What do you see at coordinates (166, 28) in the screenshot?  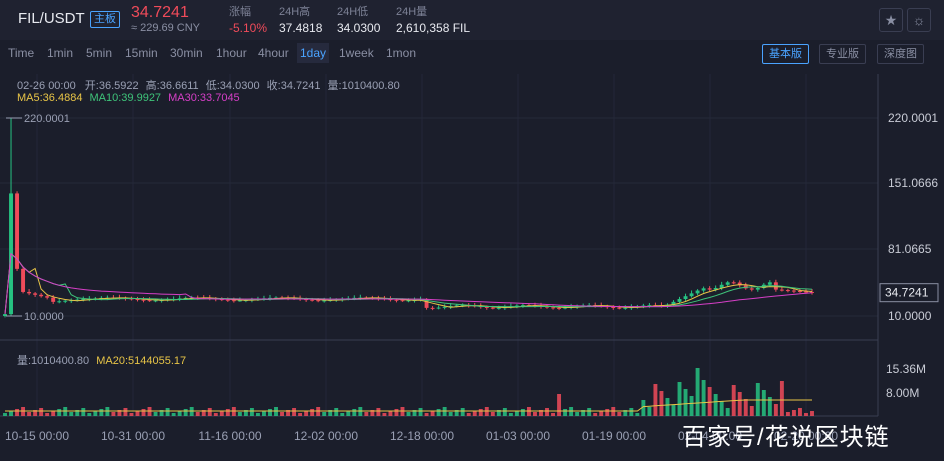 I see `cny-price: ≈ 229.69 CNY` at bounding box center [166, 28].